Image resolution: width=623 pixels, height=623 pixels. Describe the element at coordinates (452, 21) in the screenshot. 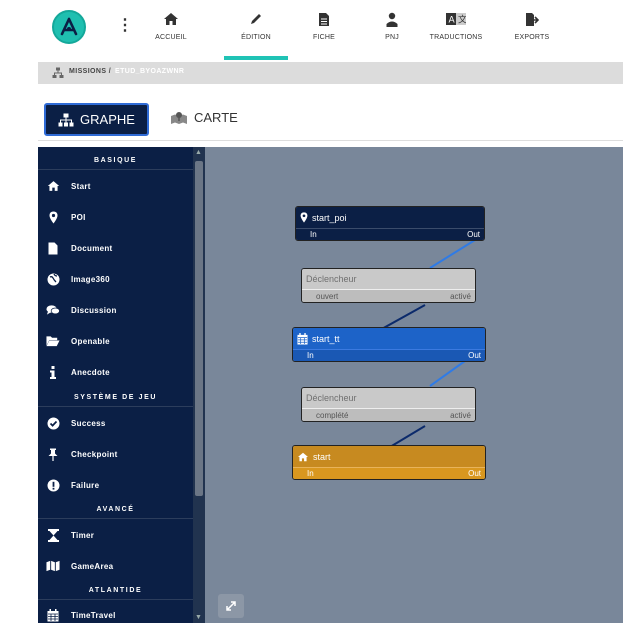

I see `svg-text: A` at that location.